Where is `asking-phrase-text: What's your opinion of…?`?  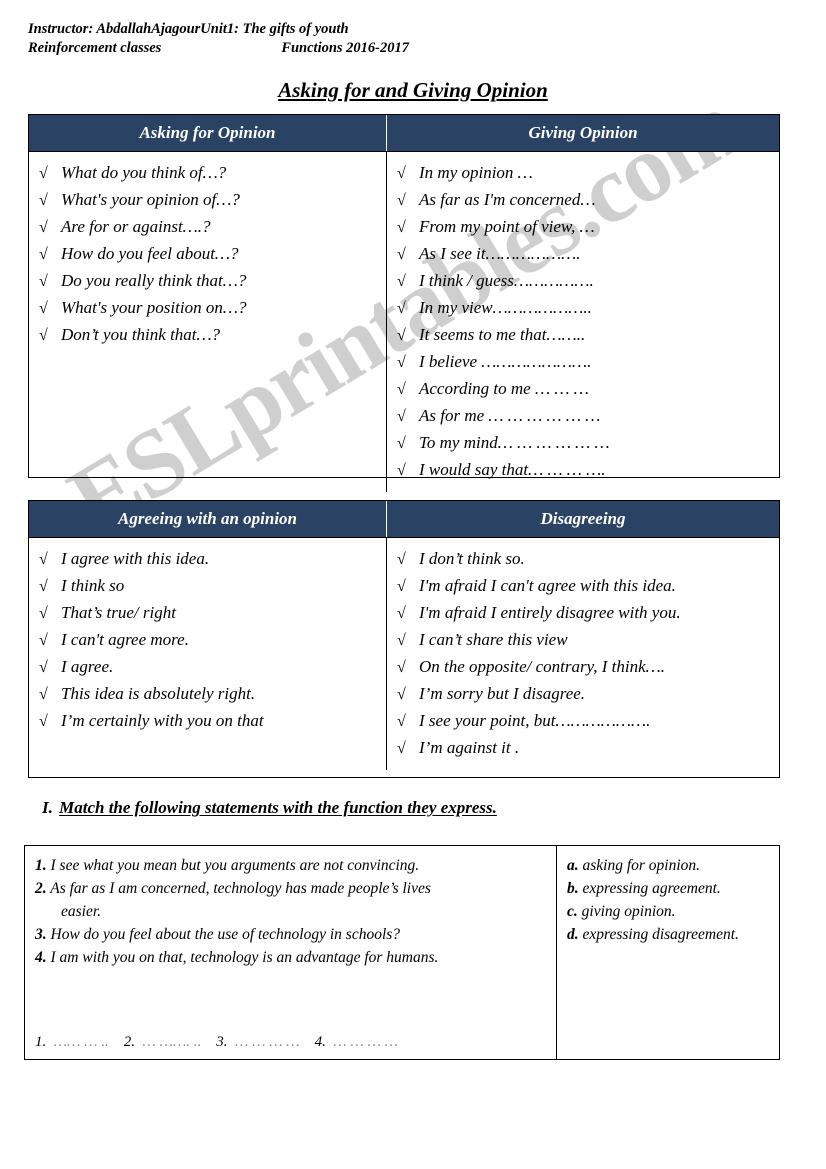
asking-phrase-text: What's your opinion of…? is located at coordinates (150, 199).